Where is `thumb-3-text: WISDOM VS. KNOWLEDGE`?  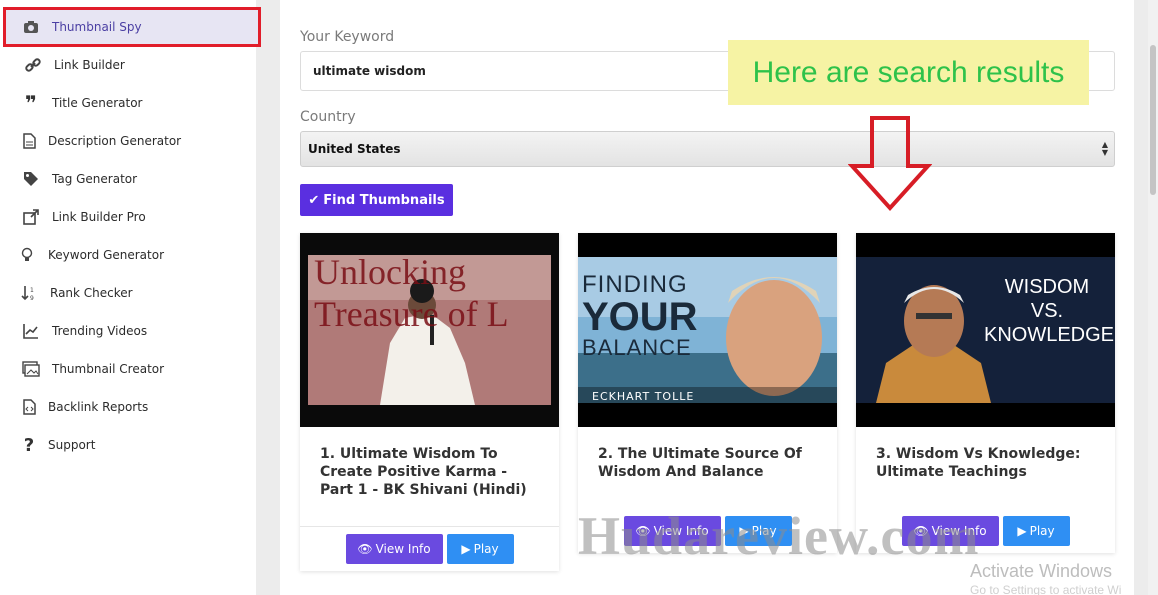
thumb-3-text: WISDOM VS. KNOWLEDGE is located at coordinates (1049, 311).